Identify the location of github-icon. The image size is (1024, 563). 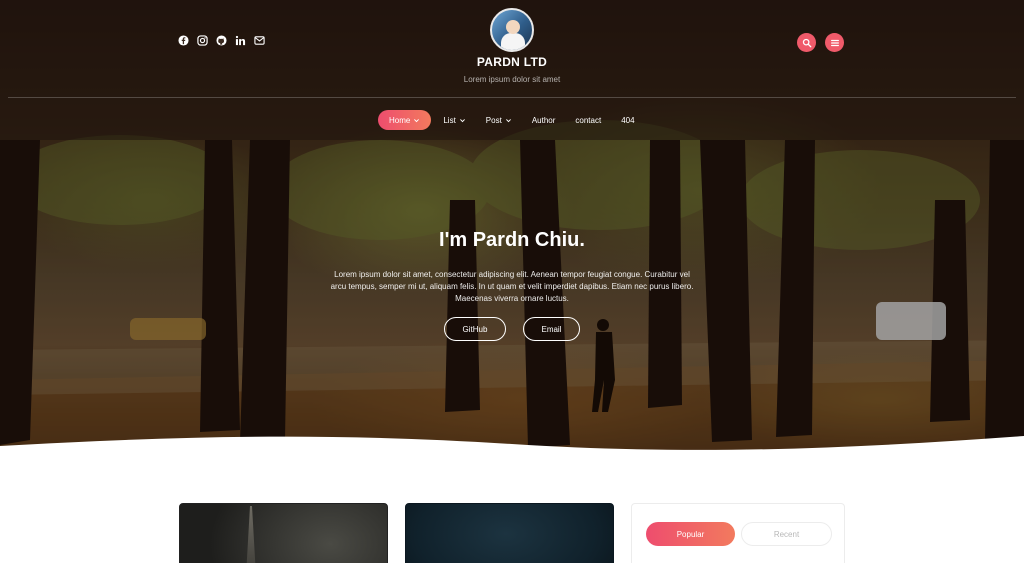
(221, 40).